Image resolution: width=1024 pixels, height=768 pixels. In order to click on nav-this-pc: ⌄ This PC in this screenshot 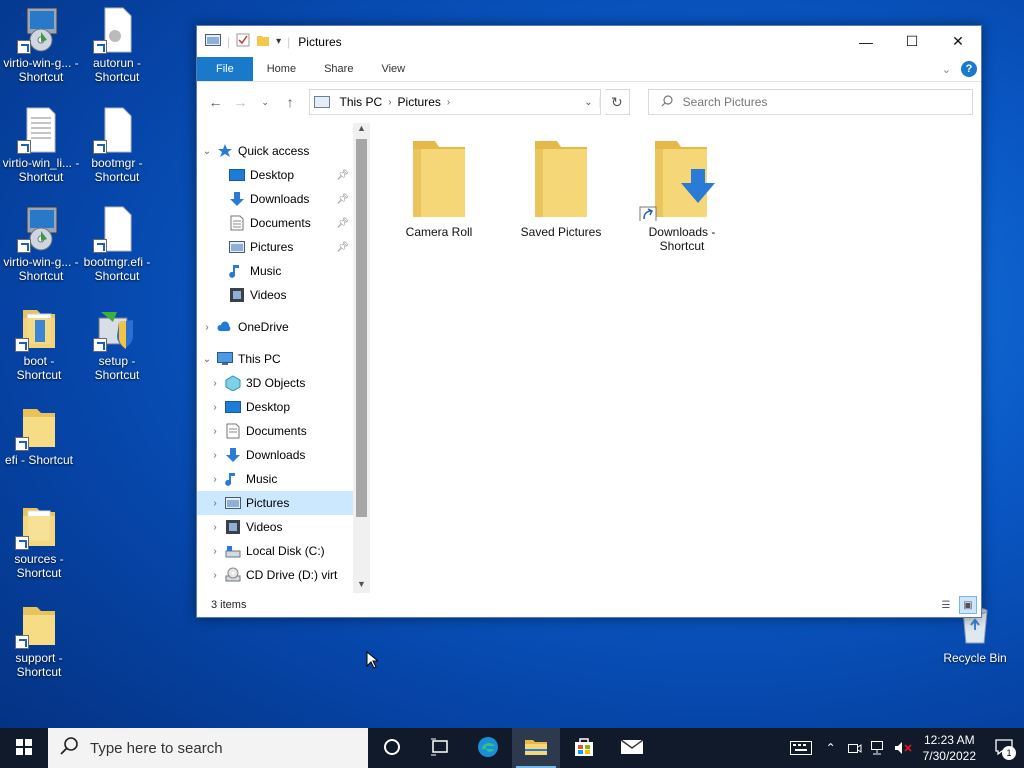, I will do `click(275, 359)`.